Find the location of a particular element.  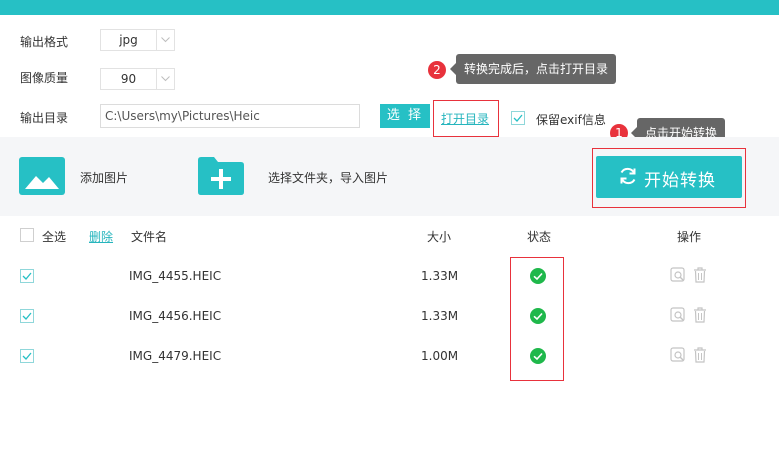

step-2-badge: 2 is located at coordinates (437, 70).